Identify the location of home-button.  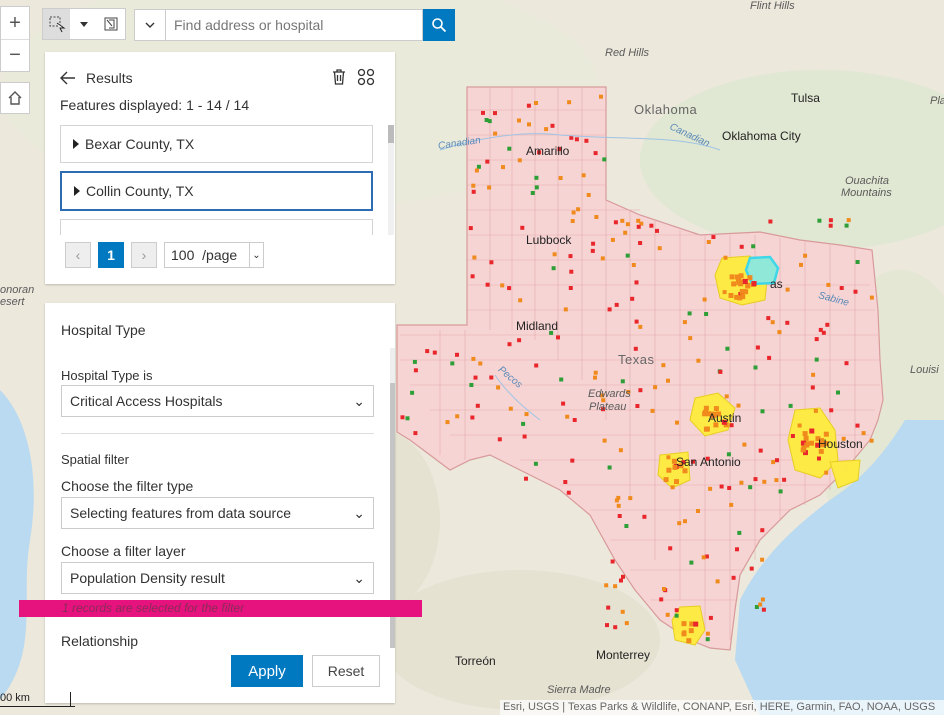
(15, 98).